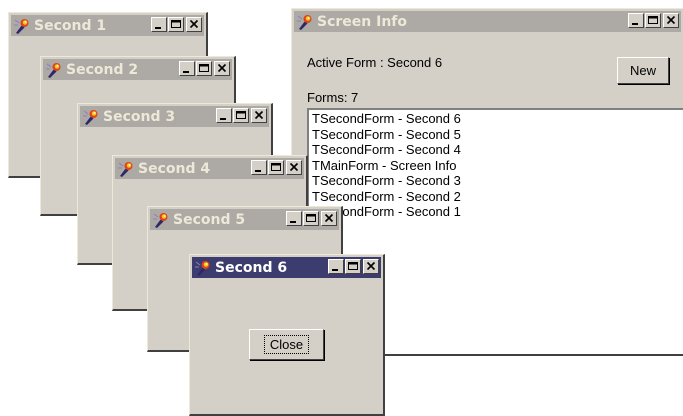 This screenshot has height=416, width=683. I want to click on close-form-button-label: Close, so click(286, 344).